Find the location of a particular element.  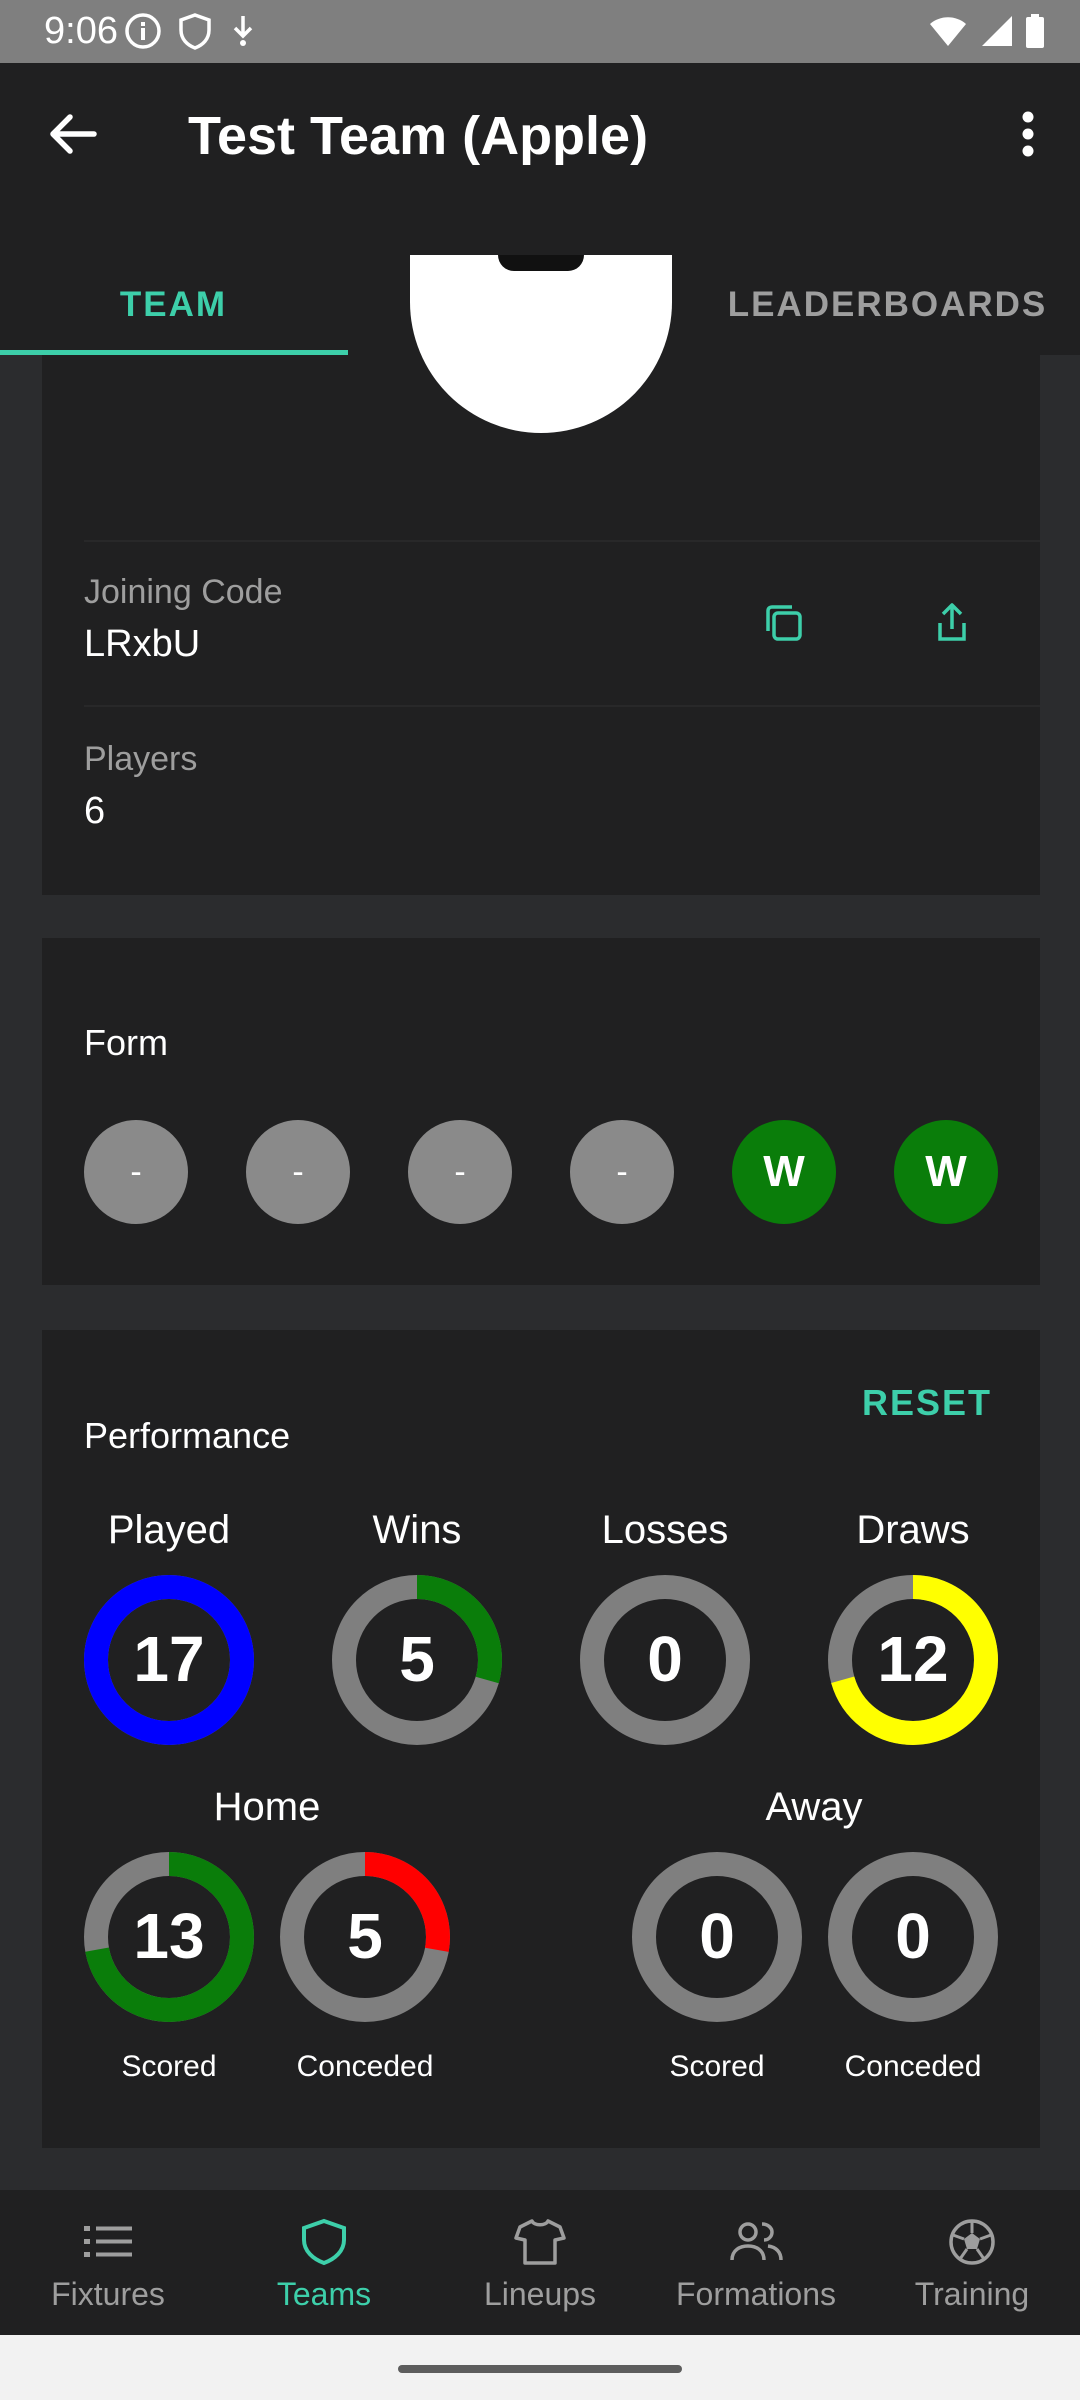

stat-wins: Wins is located at coordinates (417, 1530).